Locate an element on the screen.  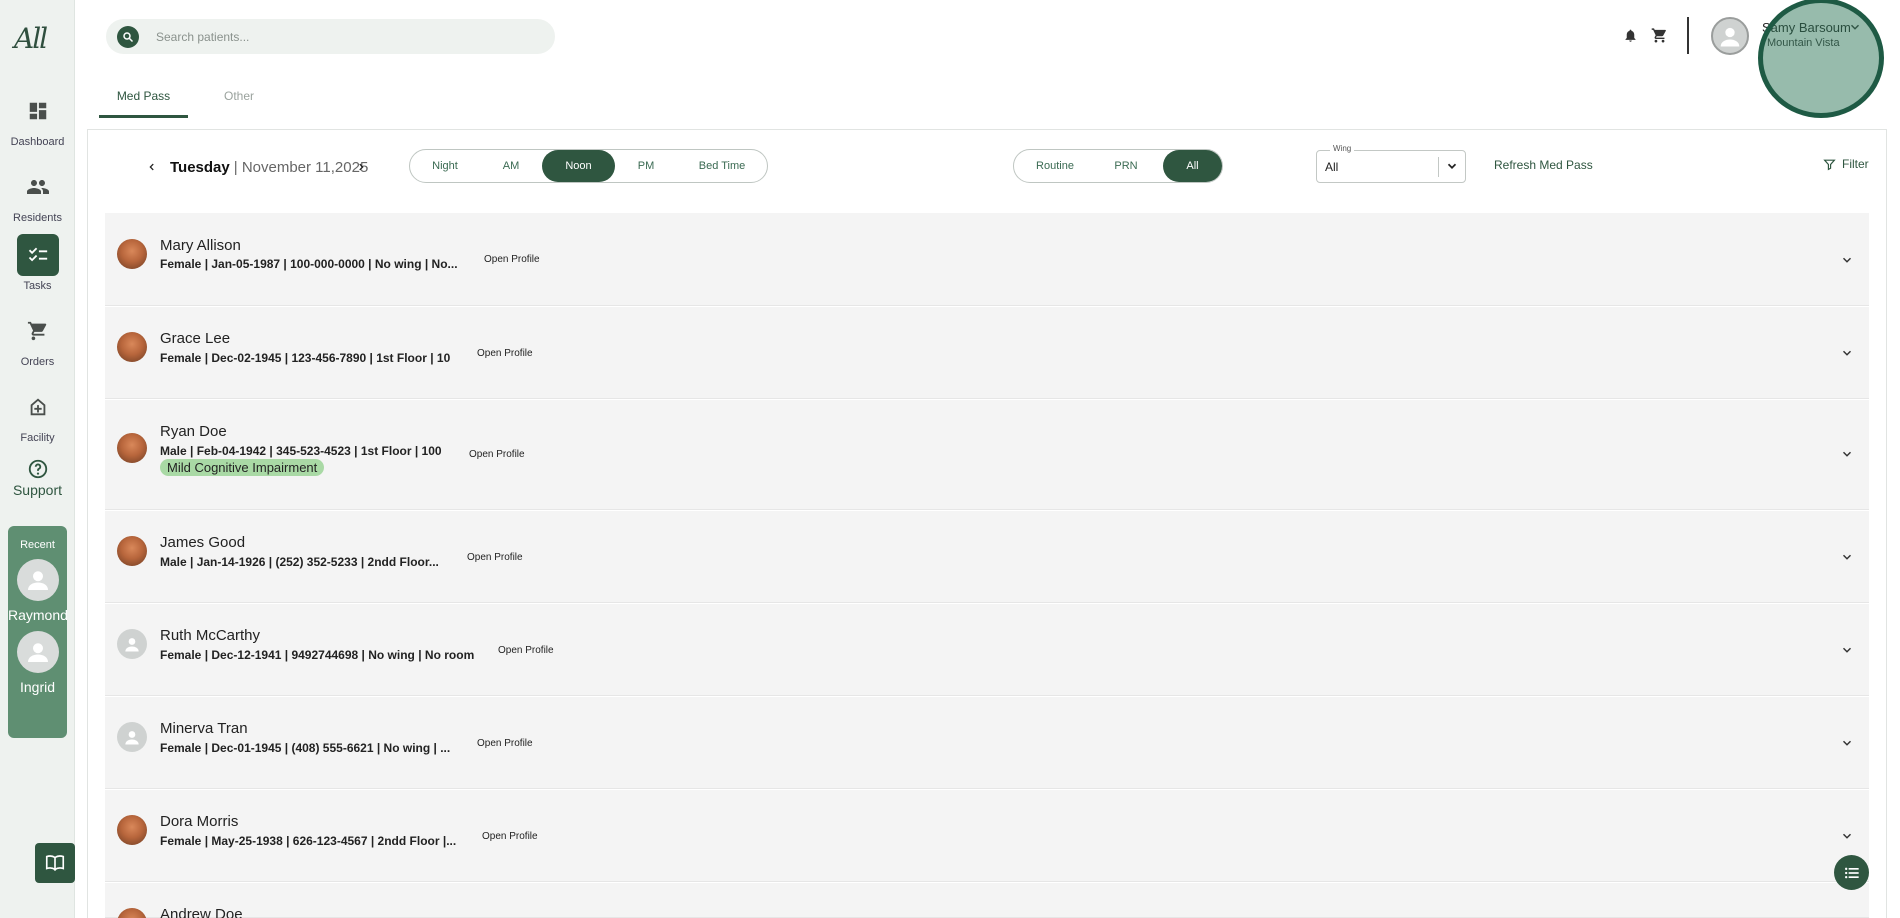
support-label: Support is located at coordinates (37, 490).